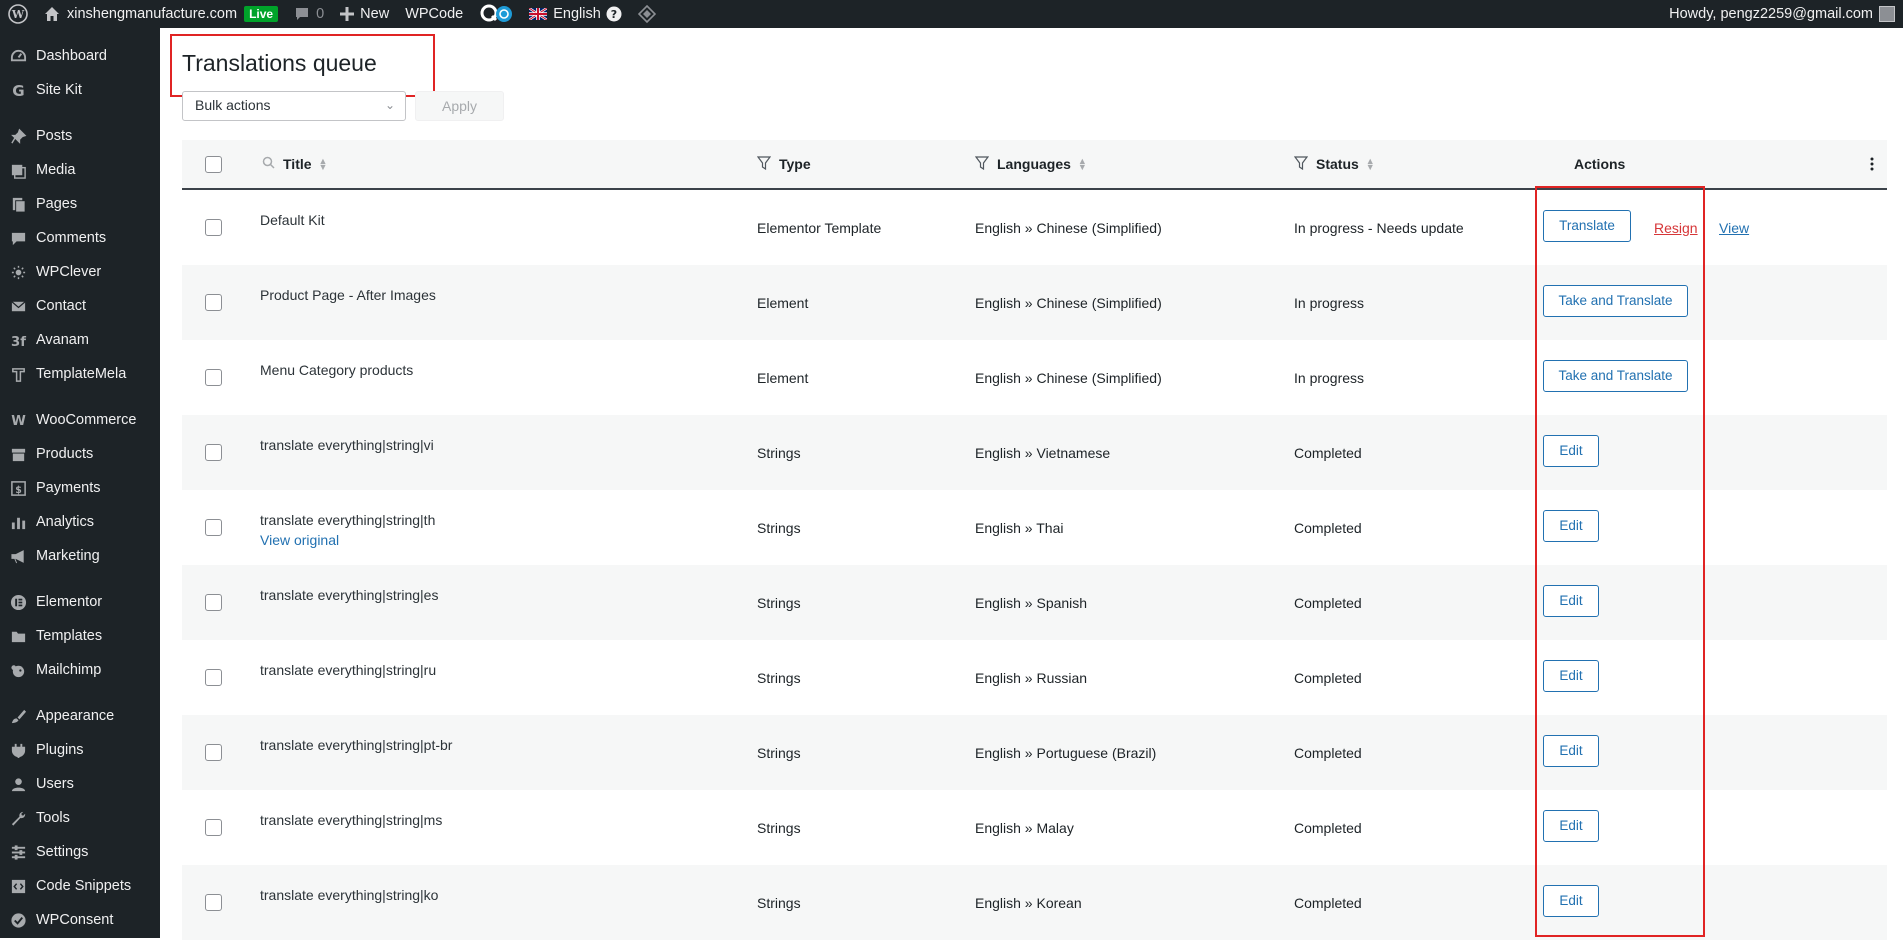  What do you see at coordinates (292, 220) in the screenshot?
I see `row-title: Default Kit` at bounding box center [292, 220].